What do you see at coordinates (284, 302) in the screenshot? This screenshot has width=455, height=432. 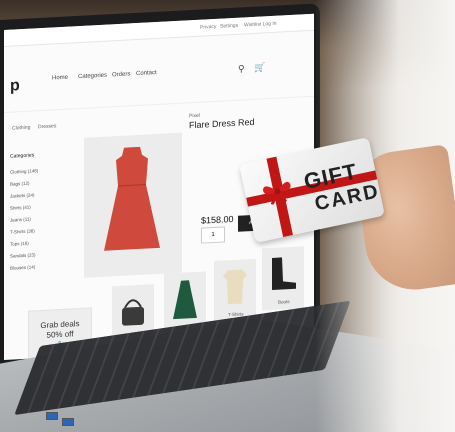 I see `thumbnail-label: Boots` at bounding box center [284, 302].